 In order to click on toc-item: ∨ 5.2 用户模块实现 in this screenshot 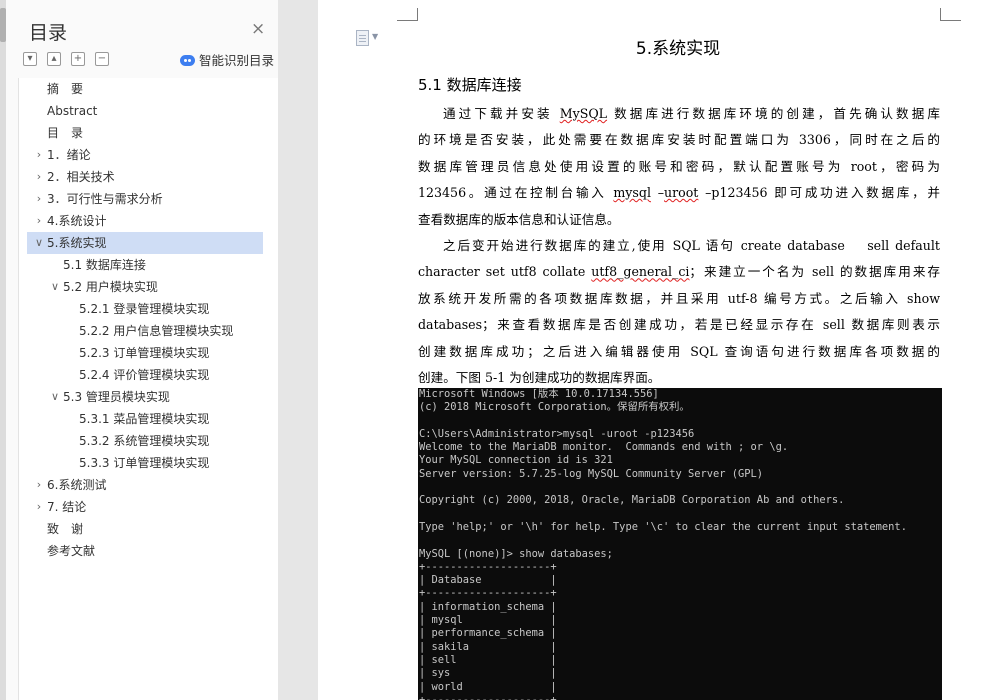, I will do `click(145, 287)`.